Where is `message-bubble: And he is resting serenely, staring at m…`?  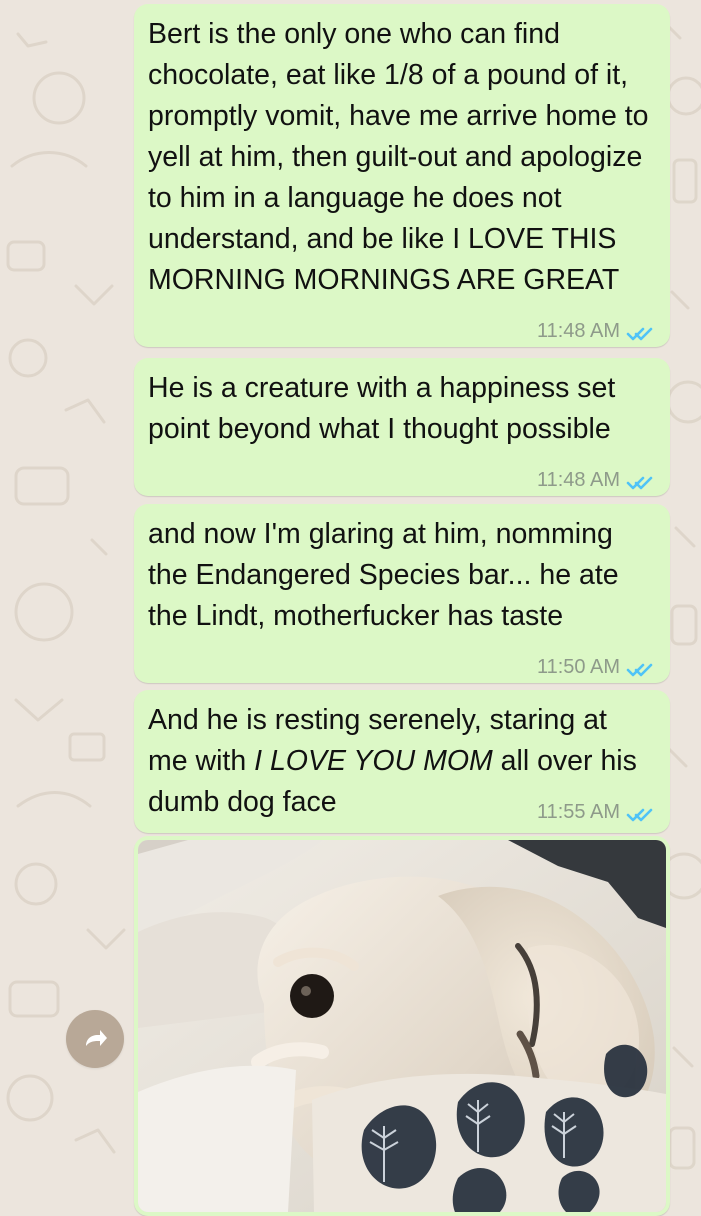 message-bubble: And he is resting serenely, staring at m… is located at coordinates (402, 761).